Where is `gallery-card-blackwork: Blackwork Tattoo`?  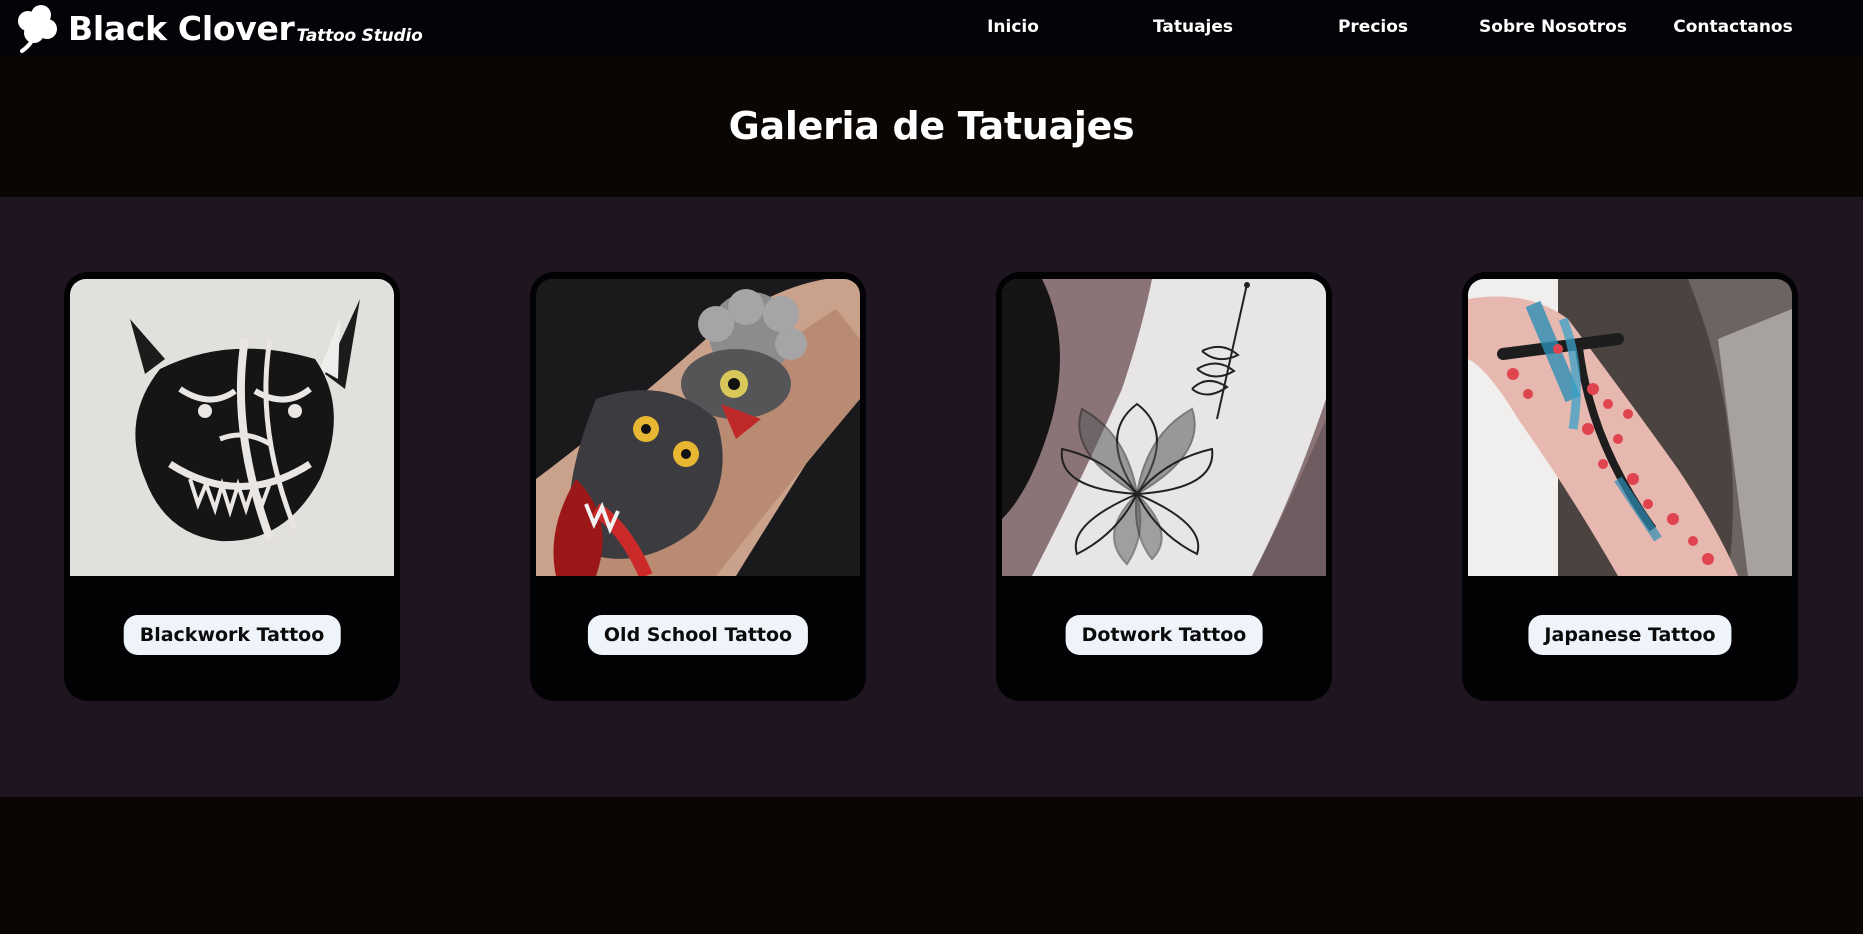
gallery-card-blackwork: Blackwork Tattoo is located at coordinates (232, 486).